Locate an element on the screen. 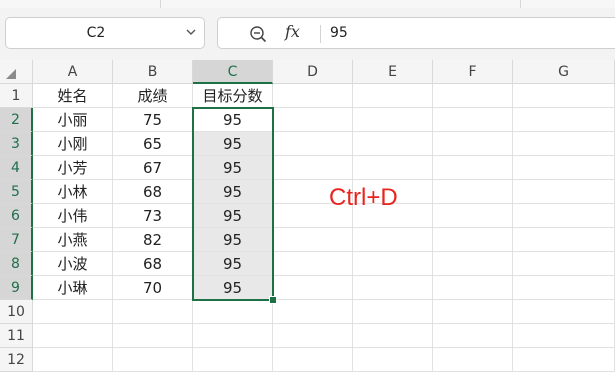 The width and height of the screenshot is (615, 372). cell-f6 is located at coordinates (473, 216).